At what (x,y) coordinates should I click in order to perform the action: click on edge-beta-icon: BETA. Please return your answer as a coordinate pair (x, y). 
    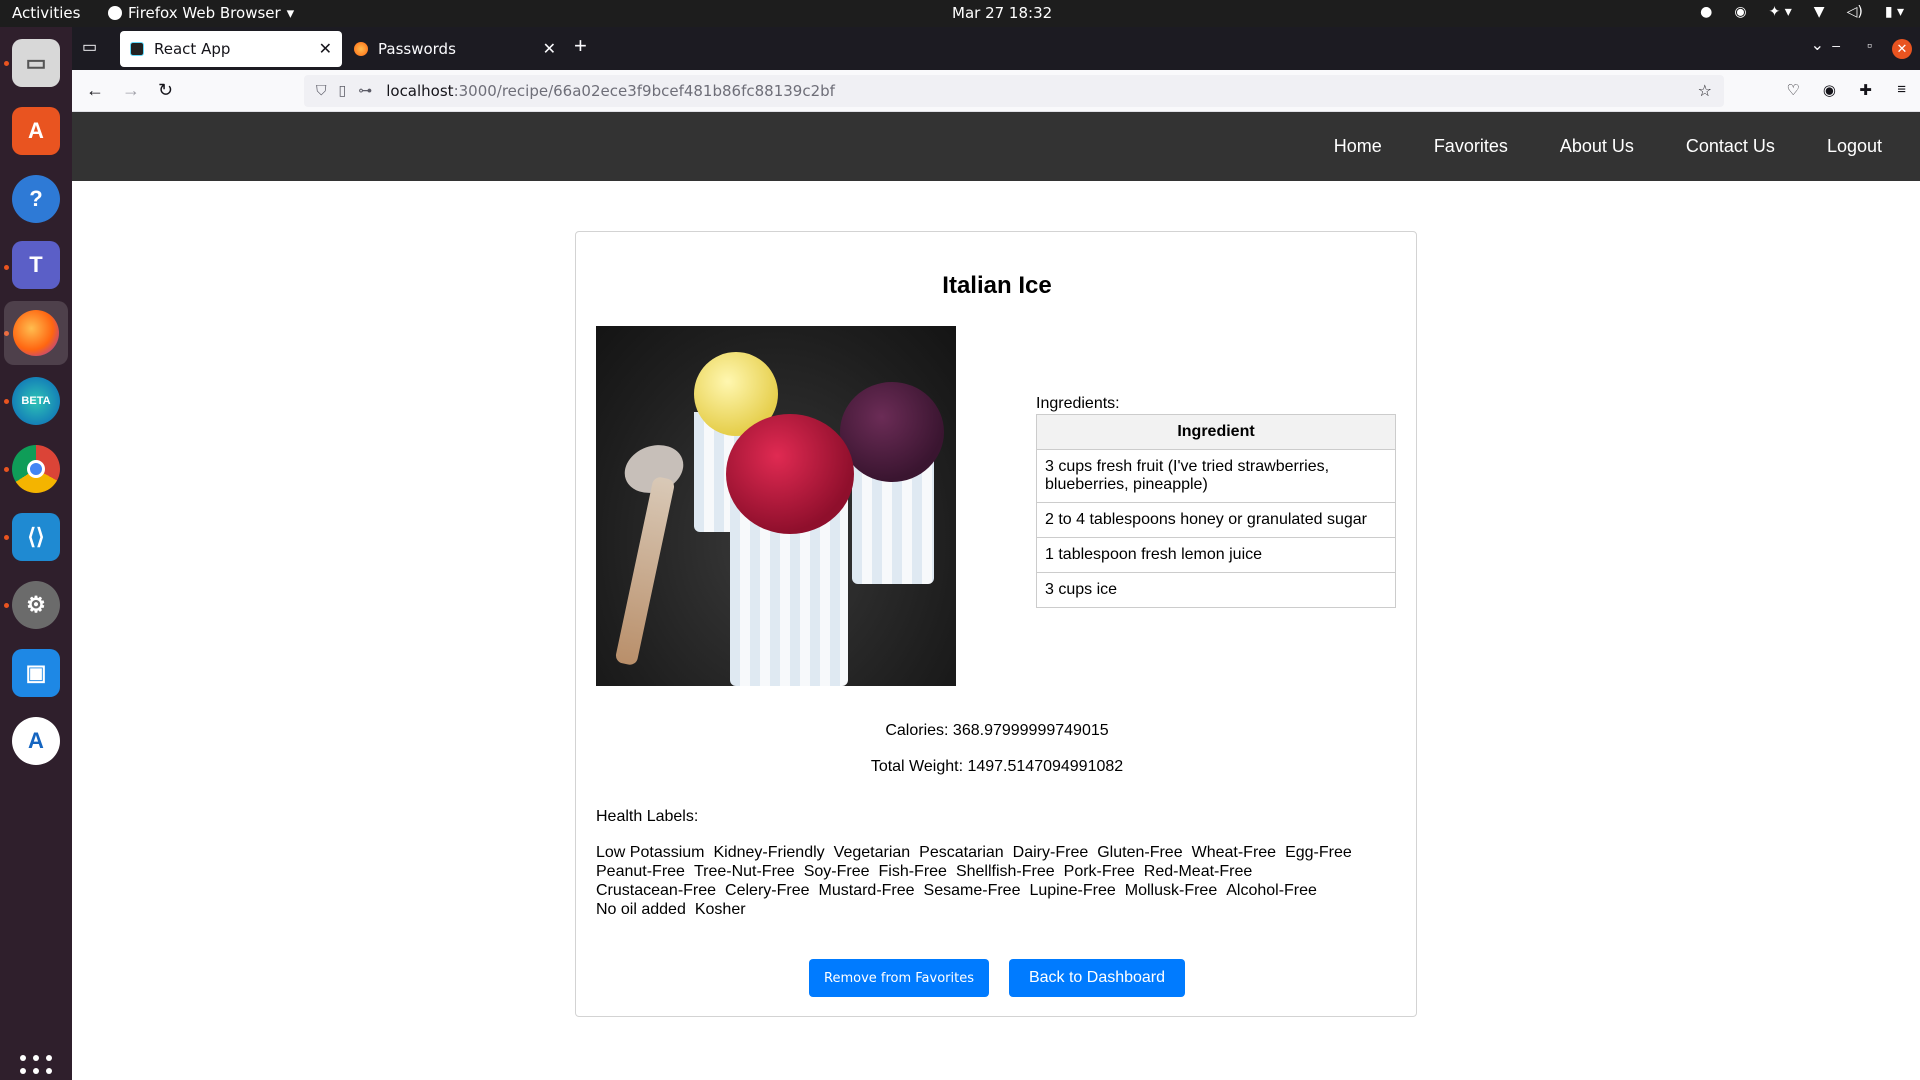
    Looking at the image, I should click on (36, 401).